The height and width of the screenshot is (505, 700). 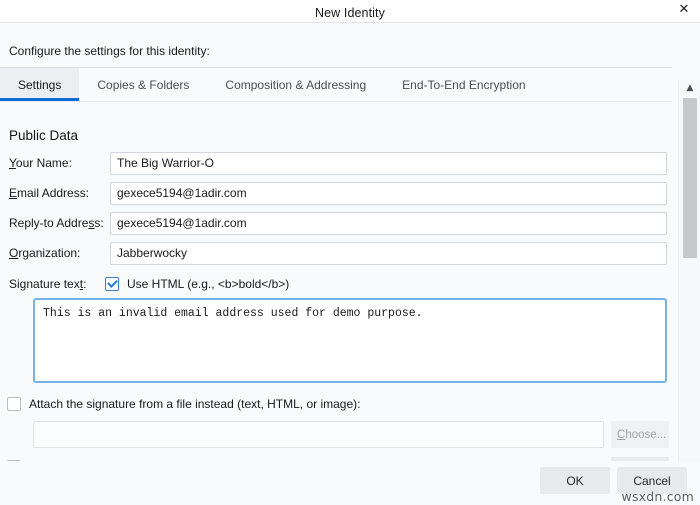 What do you see at coordinates (690, 178) in the screenshot?
I see `scrollbar-thumb` at bounding box center [690, 178].